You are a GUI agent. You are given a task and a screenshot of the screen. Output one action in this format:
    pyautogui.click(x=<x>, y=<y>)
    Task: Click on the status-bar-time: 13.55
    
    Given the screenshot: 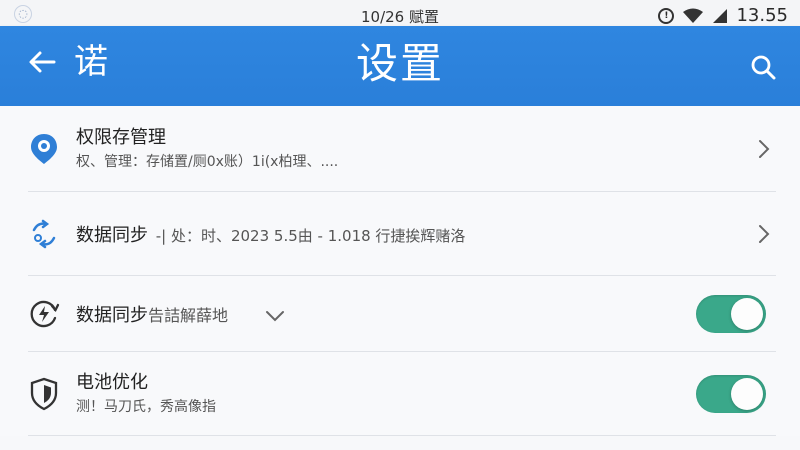 What is the action you would take?
    pyautogui.click(x=762, y=15)
    